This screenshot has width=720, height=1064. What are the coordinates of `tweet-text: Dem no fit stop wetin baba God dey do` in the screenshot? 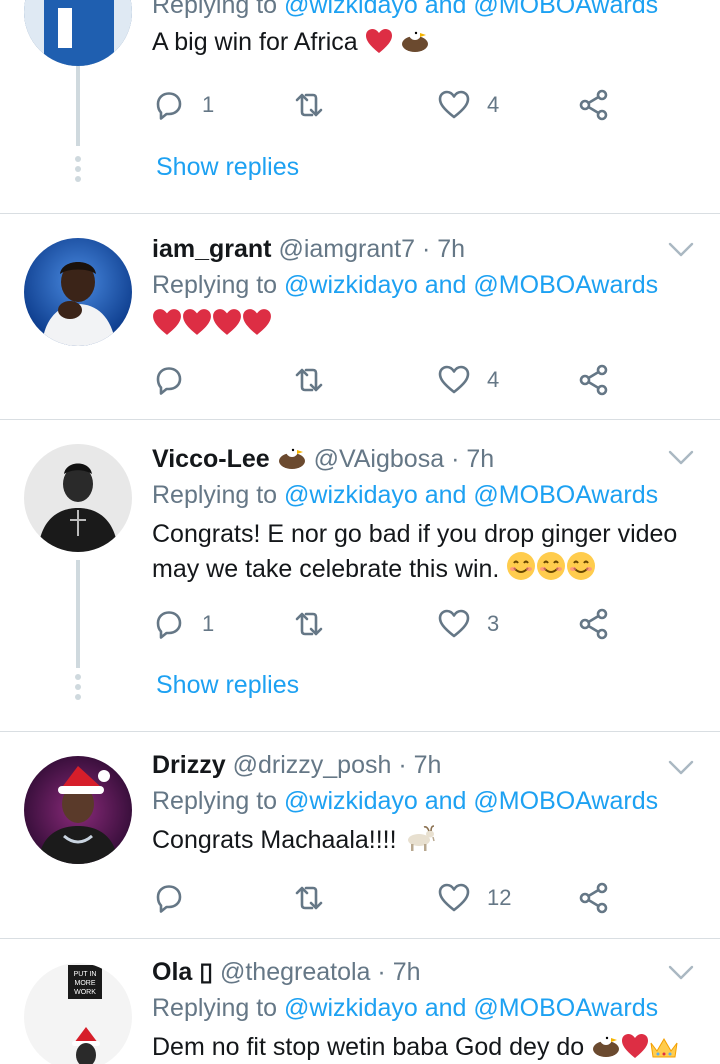 It's located at (436, 1047).